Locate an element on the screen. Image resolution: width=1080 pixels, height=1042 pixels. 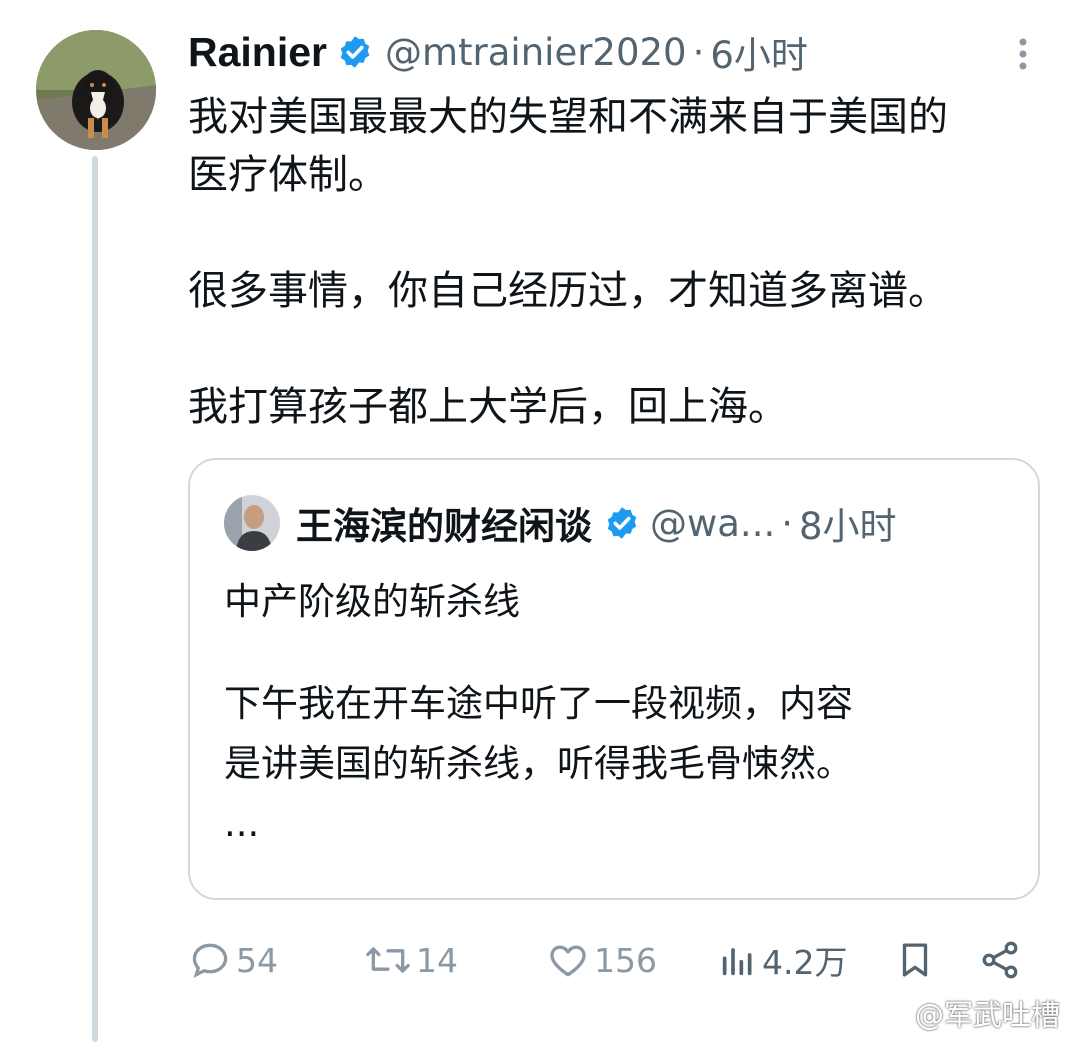
quote-header: 王海滨的财经闲谈 @wa... · 8小时 is located at coordinates (619, 523).